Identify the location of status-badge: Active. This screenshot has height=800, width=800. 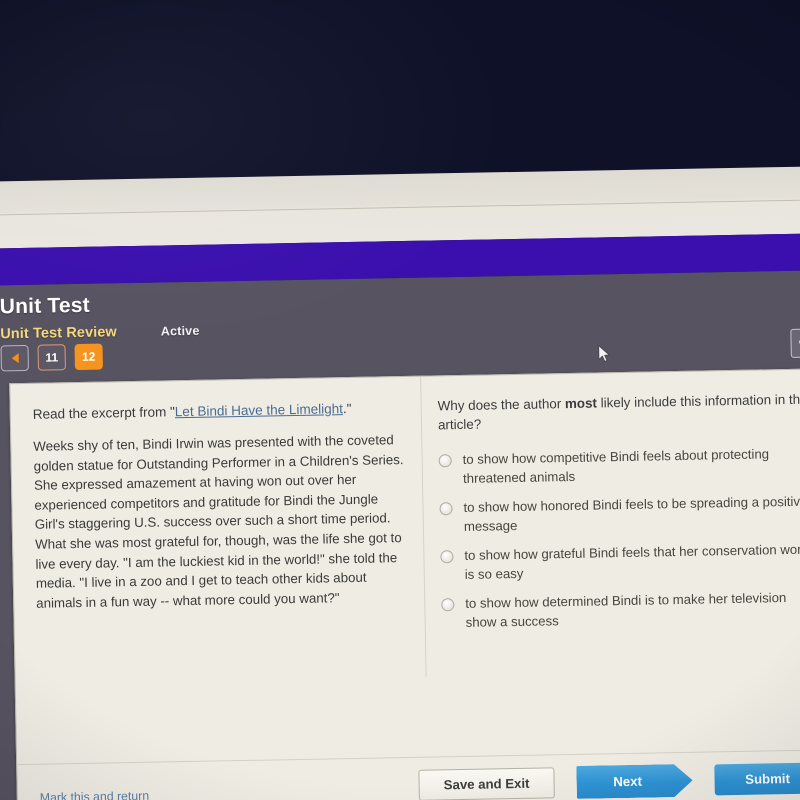
(180, 331).